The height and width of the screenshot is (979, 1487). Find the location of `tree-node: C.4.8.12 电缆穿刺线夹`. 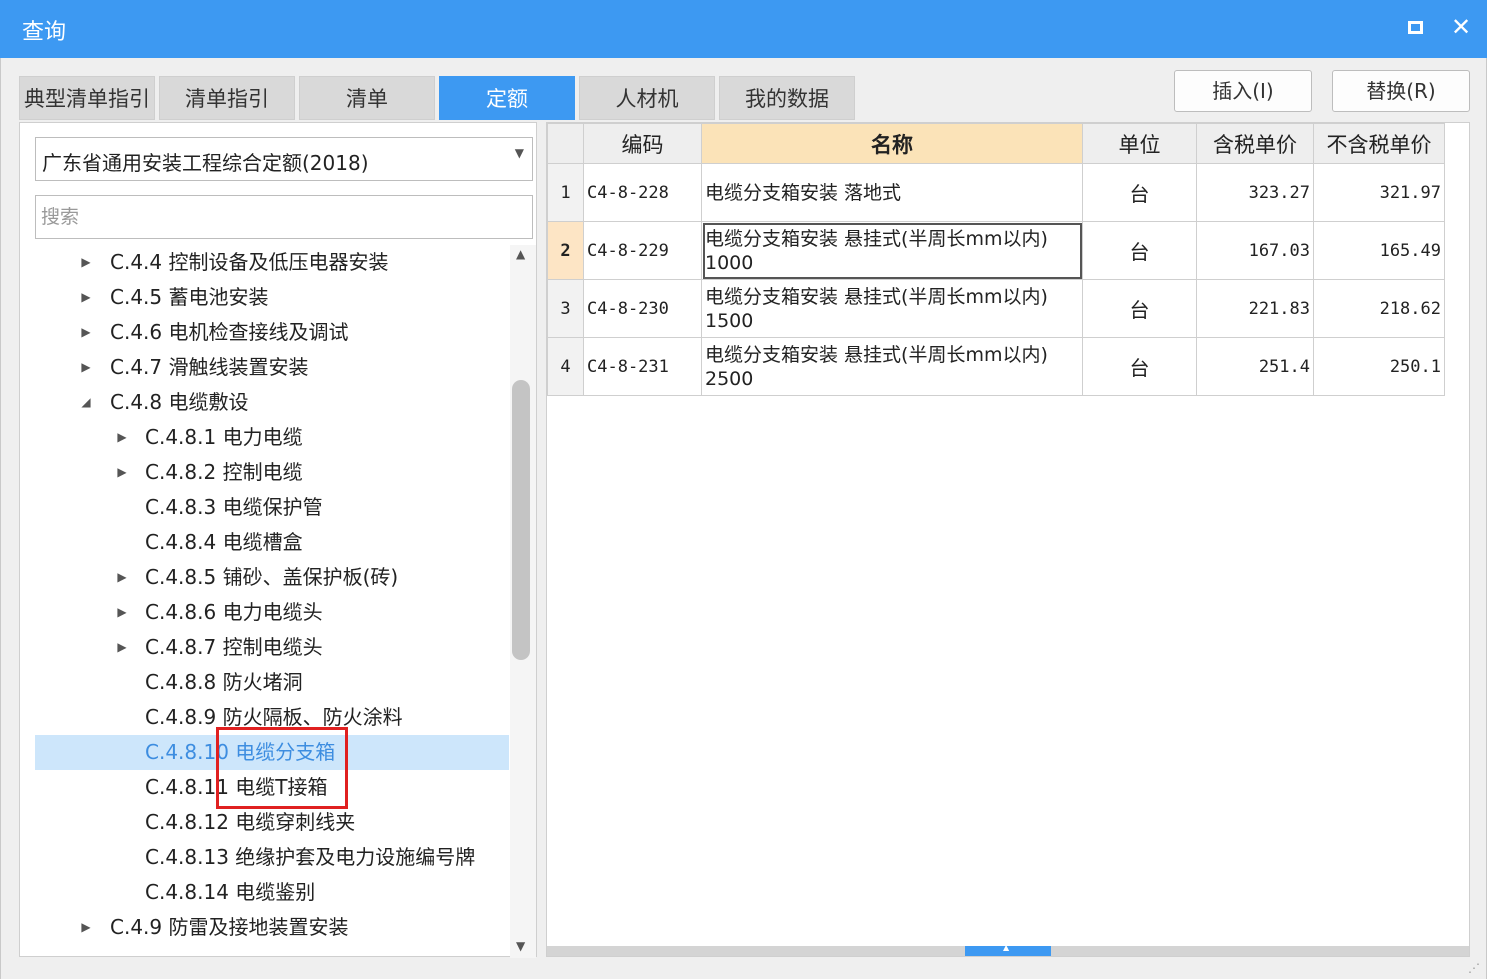

tree-node: C.4.8.12 电缆穿刺线夹 is located at coordinates (272, 822).